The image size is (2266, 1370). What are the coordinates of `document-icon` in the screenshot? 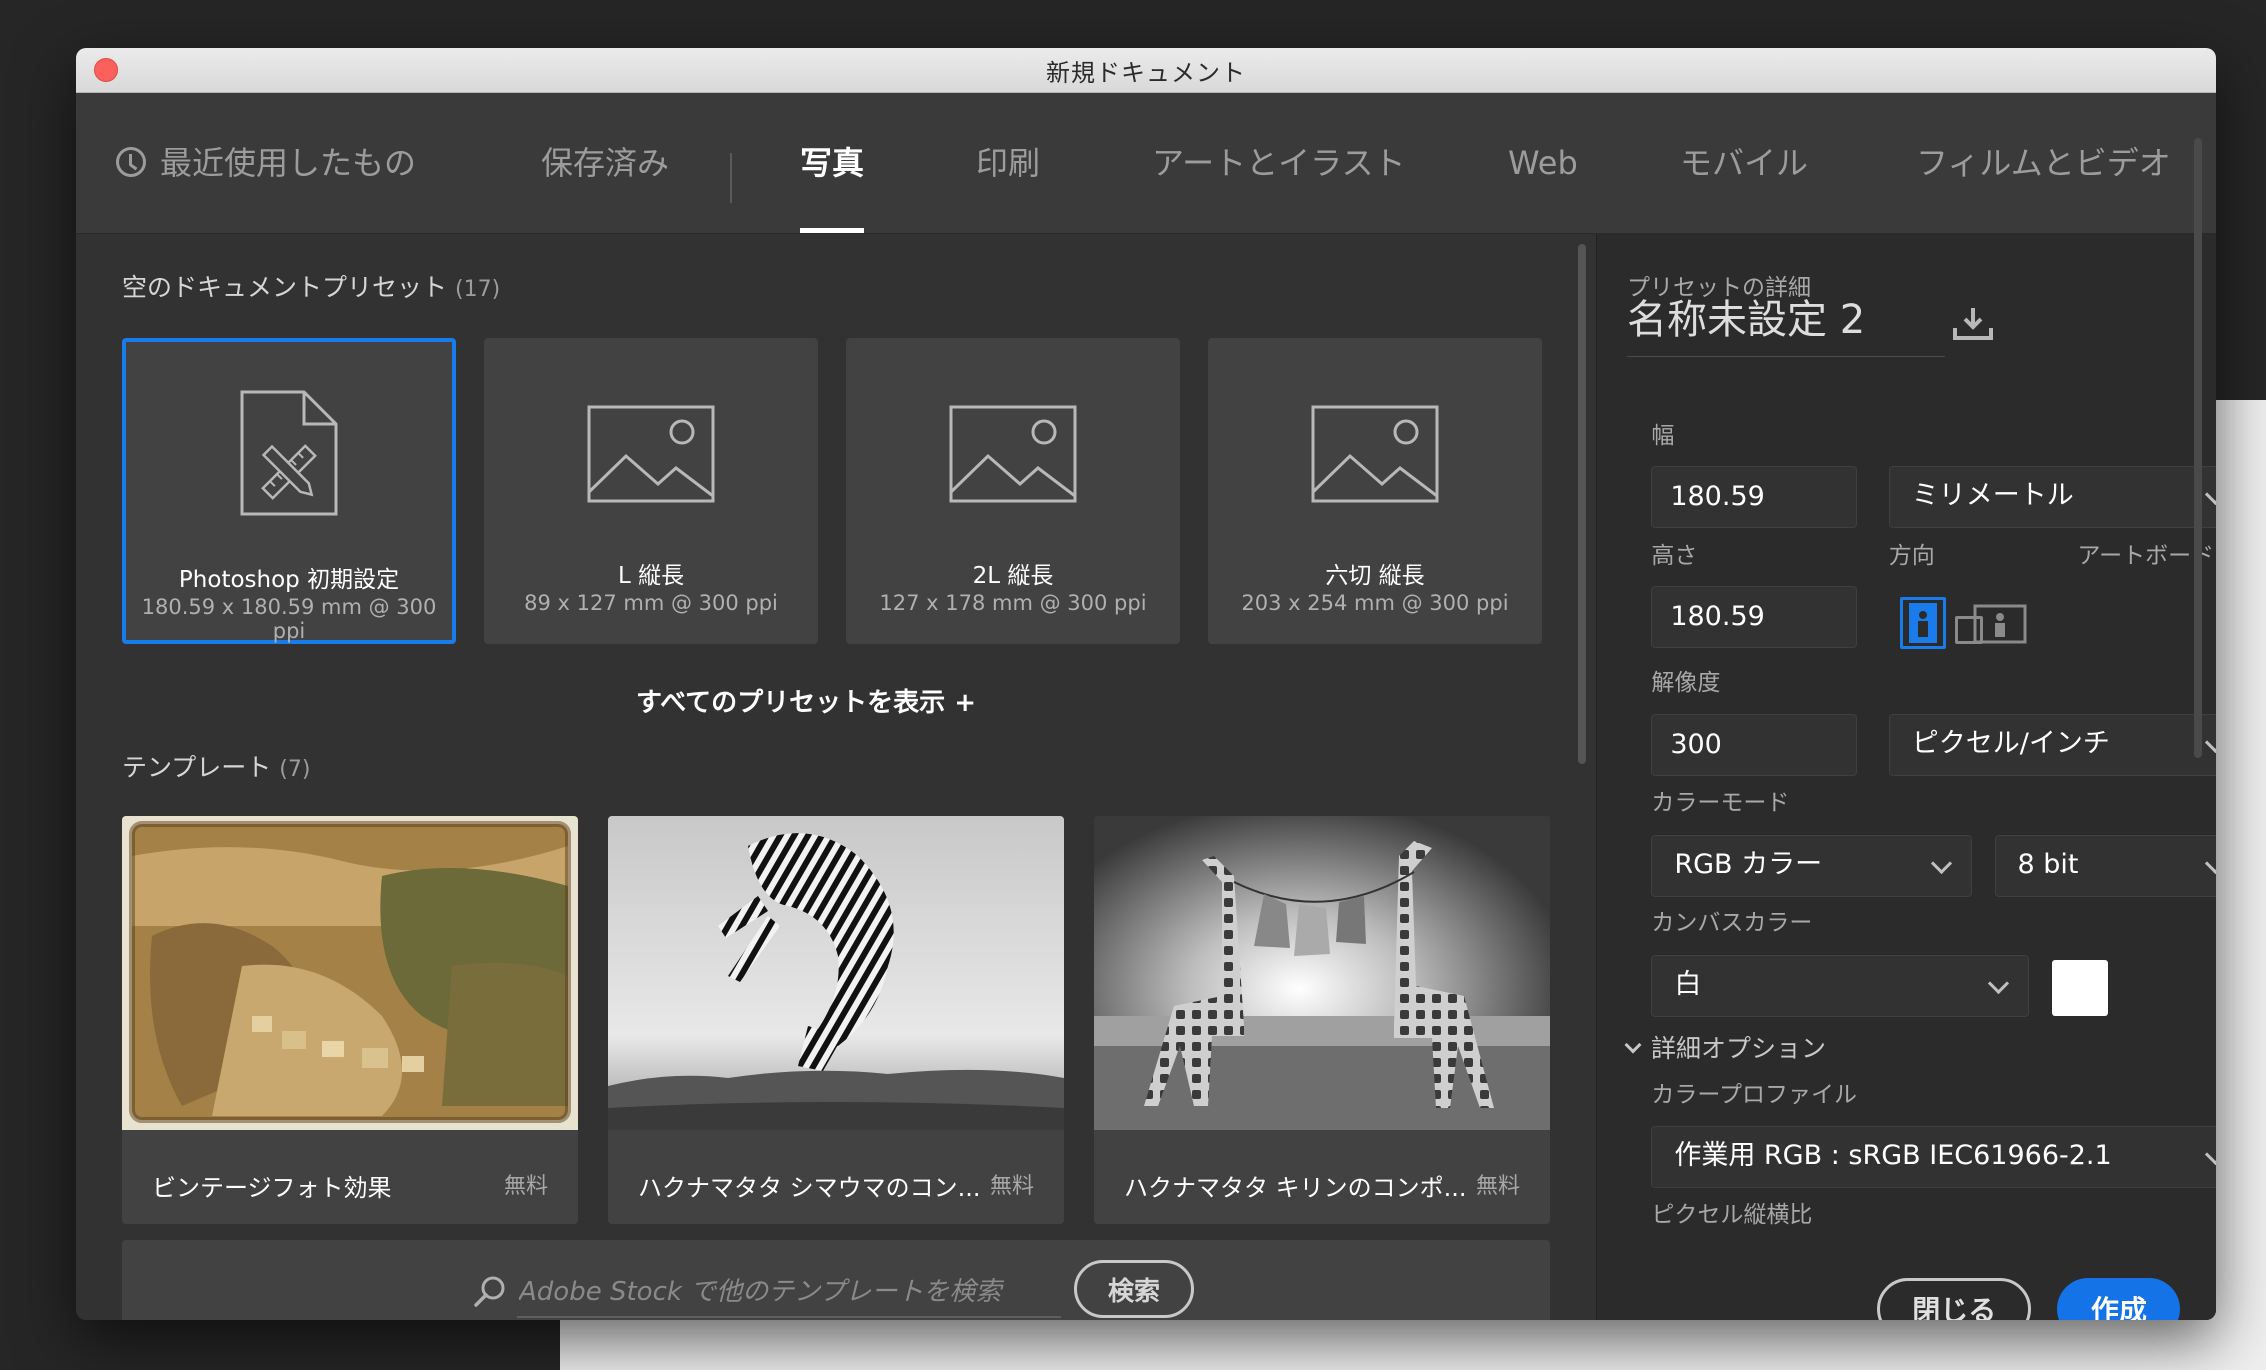 It's located at (289, 453).